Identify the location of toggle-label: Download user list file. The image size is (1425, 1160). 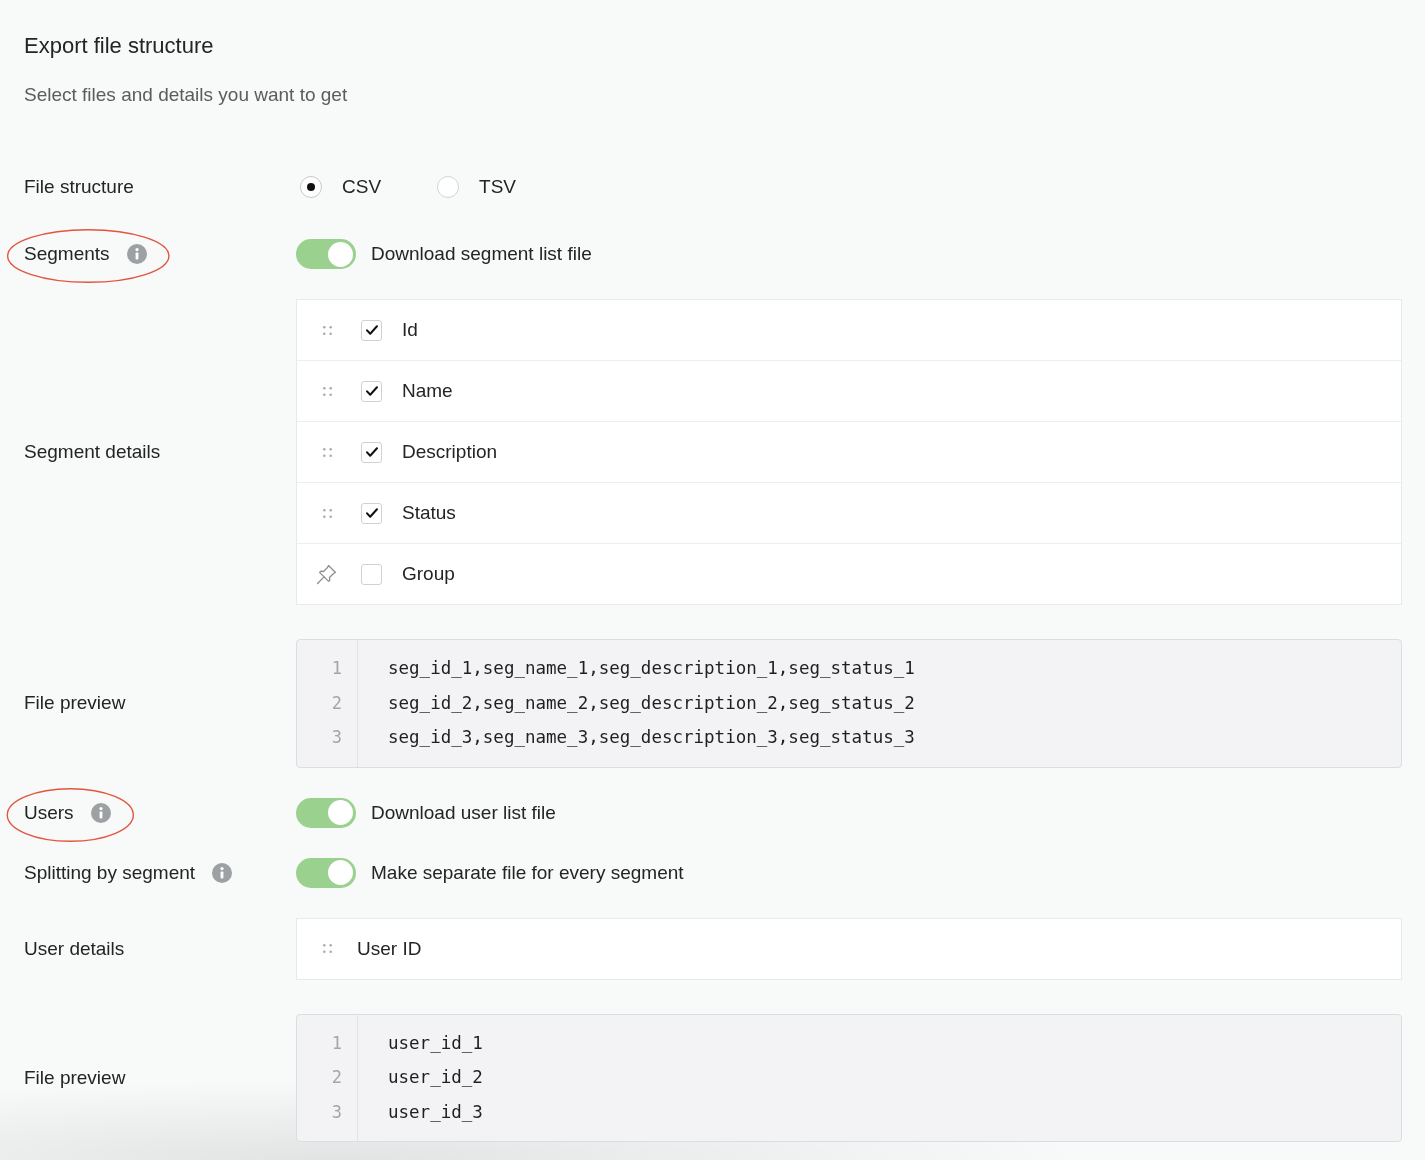
(463, 812).